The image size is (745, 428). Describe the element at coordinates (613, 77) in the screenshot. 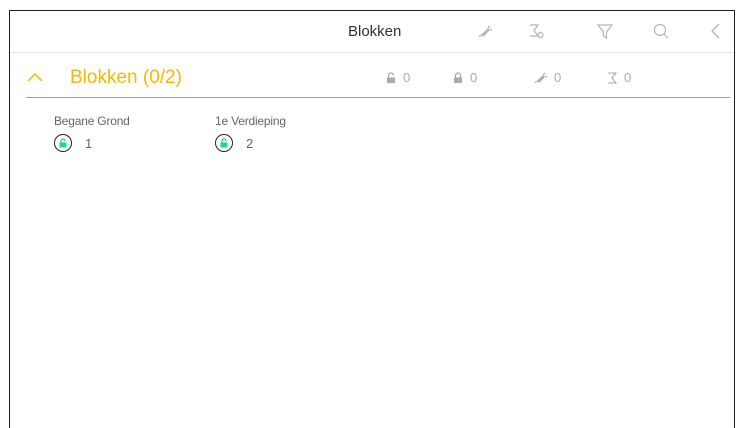

I see `timer-icon` at that location.